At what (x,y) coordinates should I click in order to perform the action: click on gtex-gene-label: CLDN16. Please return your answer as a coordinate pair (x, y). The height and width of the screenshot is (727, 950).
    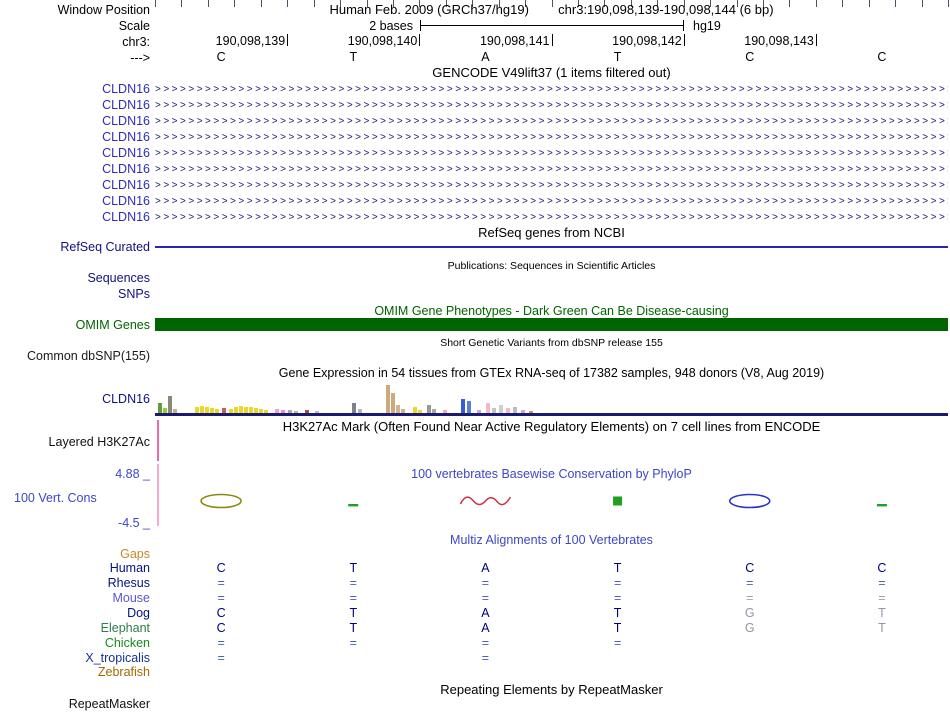
    Looking at the image, I should click on (75, 399).